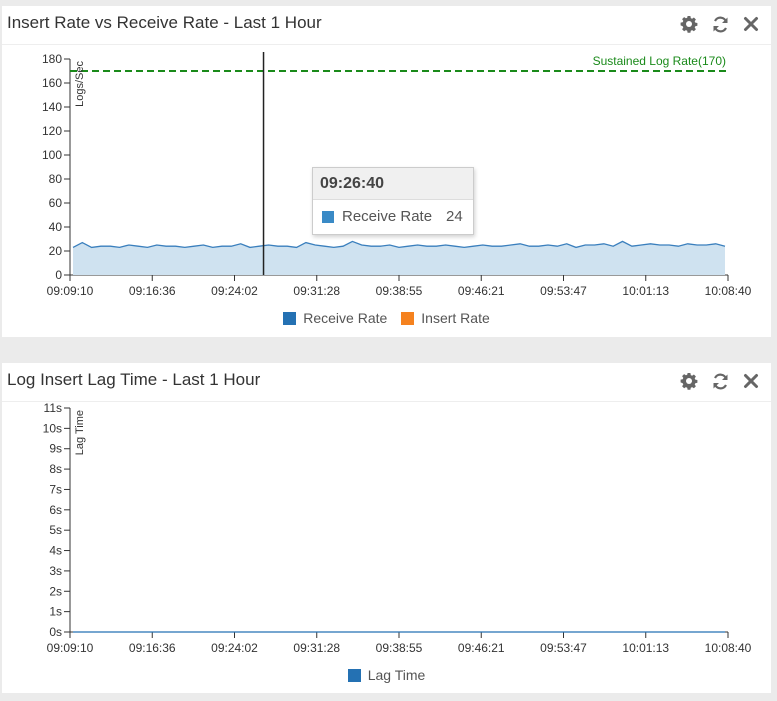 The width and height of the screenshot is (777, 701). What do you see at coordinates (55, 551) in the screenshot?
I see `y-tick-label: 4s` at bounding box center [55, 551].